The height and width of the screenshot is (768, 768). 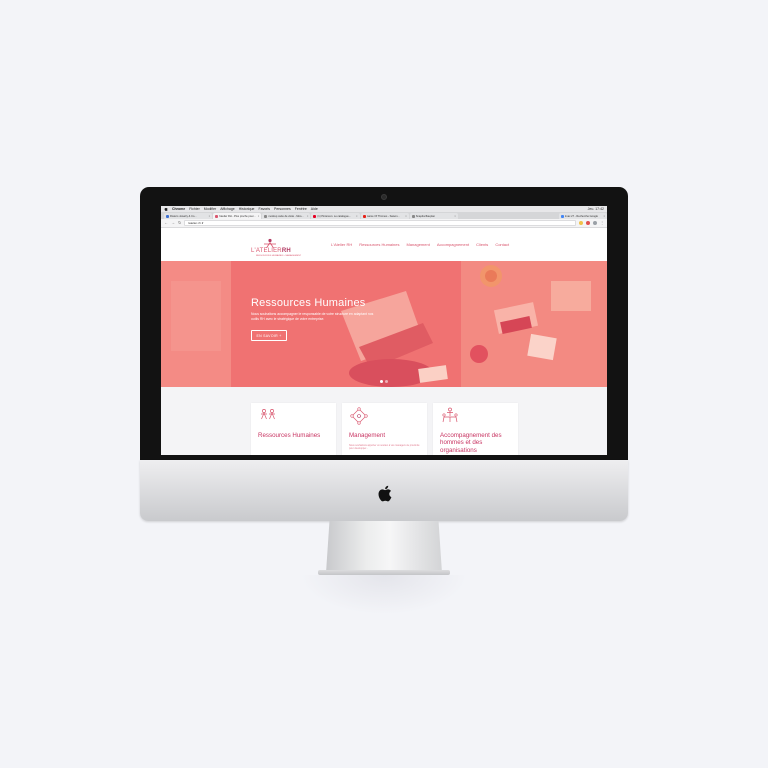 I want to click on nav-management: Management, so click(x=417, y=244).